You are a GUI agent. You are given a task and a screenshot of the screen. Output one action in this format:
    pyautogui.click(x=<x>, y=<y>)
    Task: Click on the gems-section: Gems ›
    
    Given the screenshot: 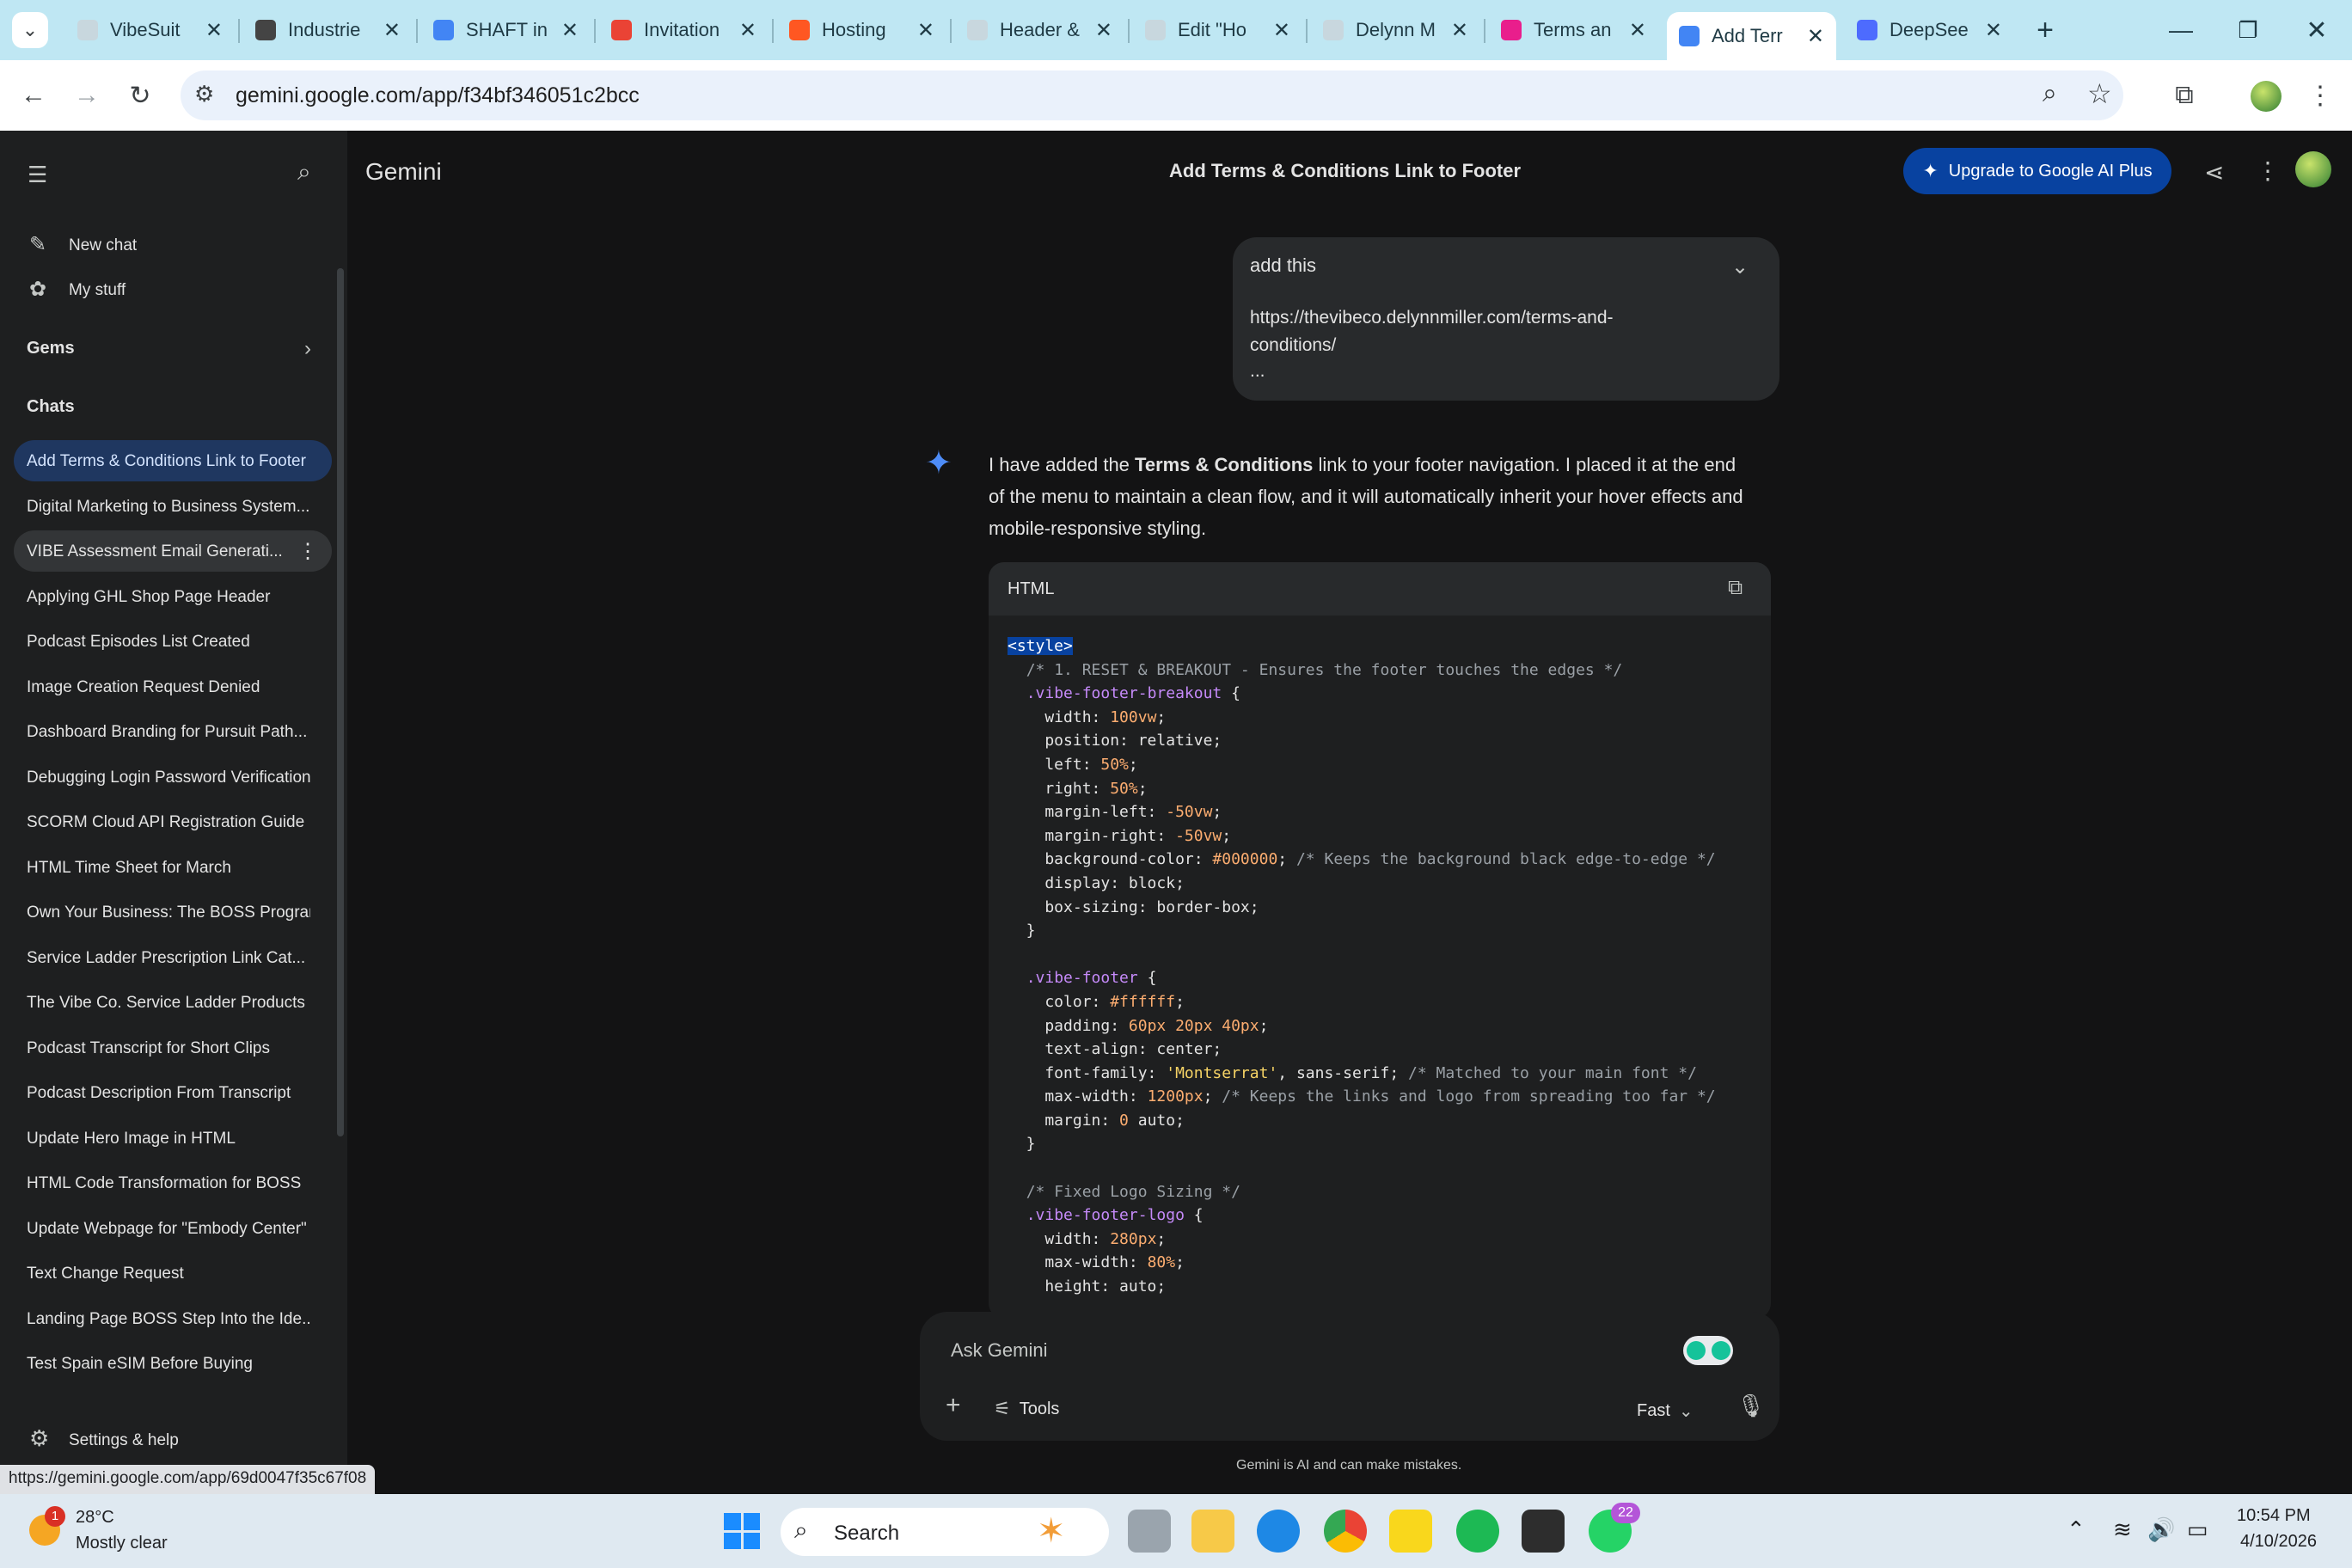 What is the action you would take?
    pyautogui.click(x=173, y=348)
    